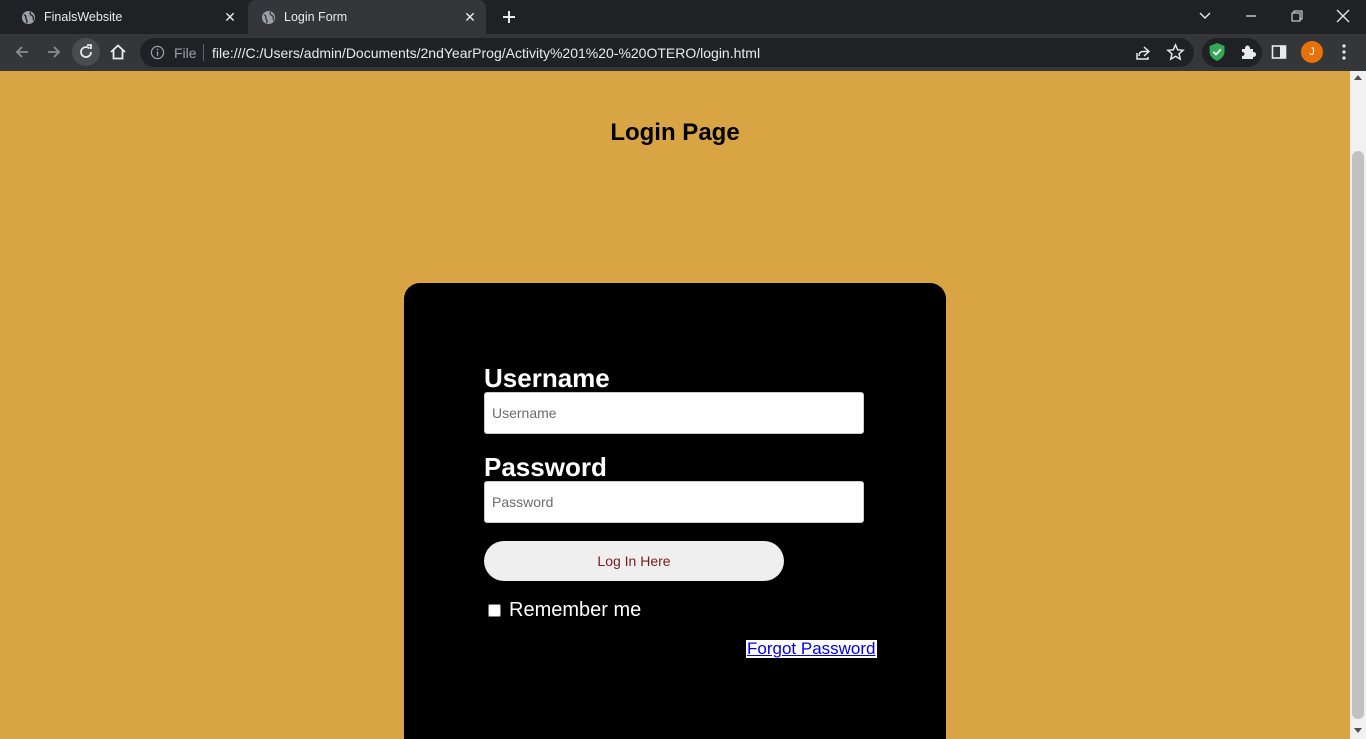 This screenshot has height=739, width=1366. I want to click on forgot-password-link: Forgot Password, so click(811, 649).